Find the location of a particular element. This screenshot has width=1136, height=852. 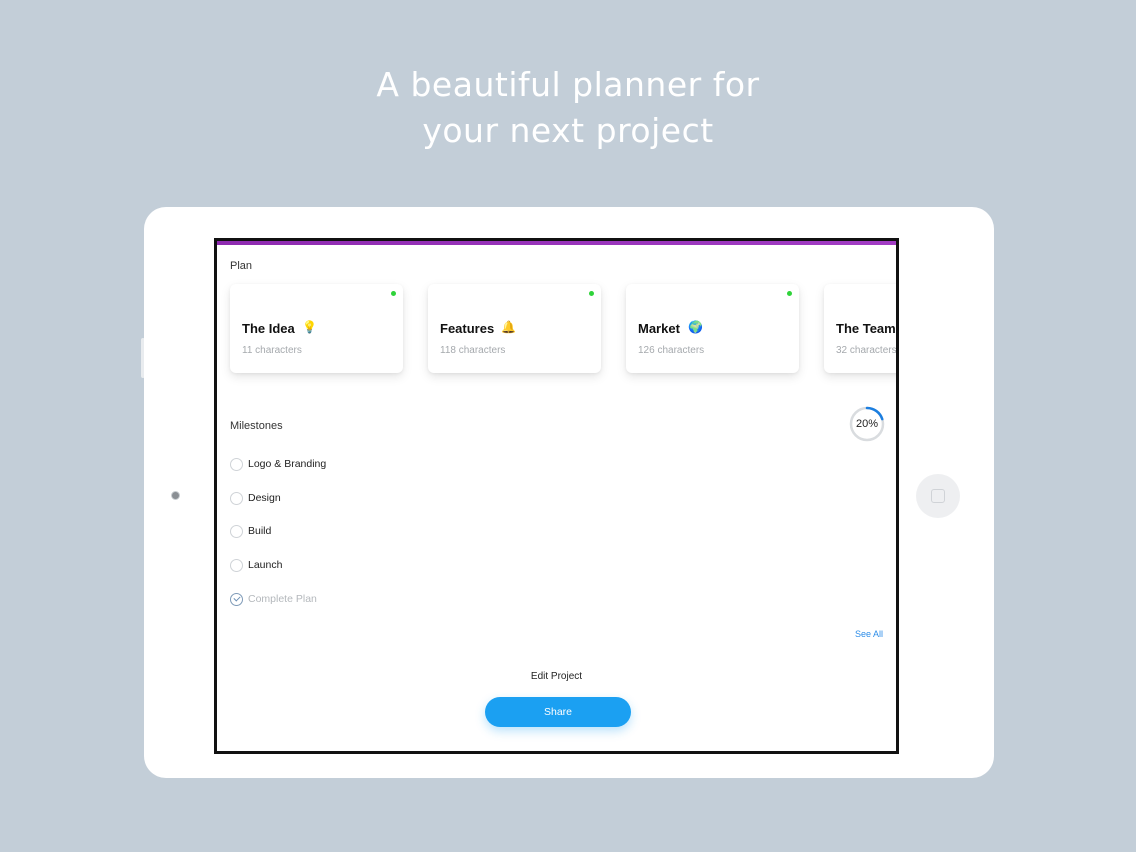

milestones-section-label: Milestones is located at coordinates (256, 426).